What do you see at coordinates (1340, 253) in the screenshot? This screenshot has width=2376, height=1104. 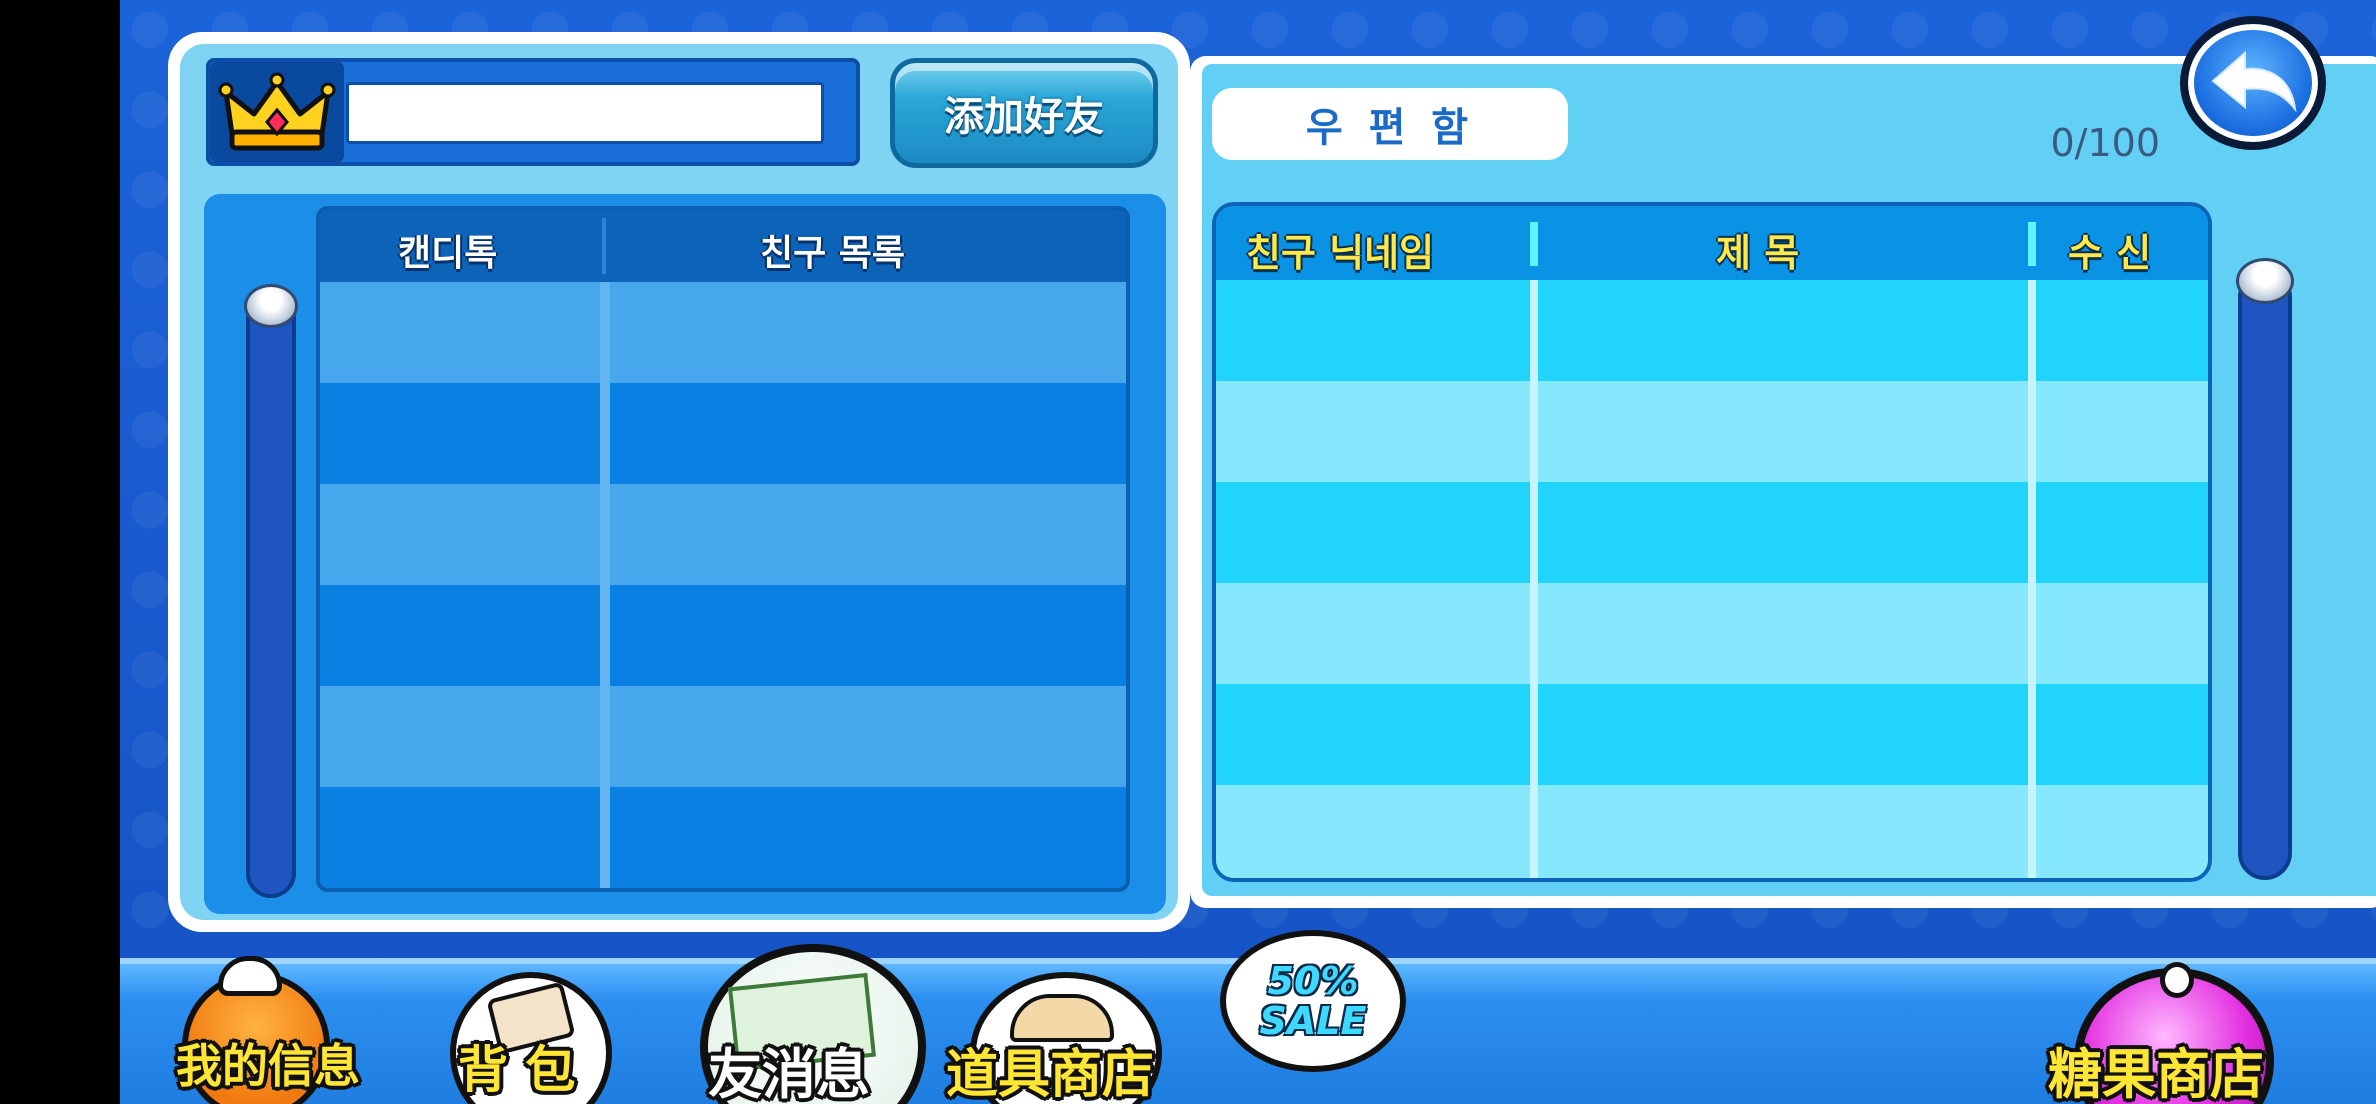 I see `column-friend-nickname: 친구 닉네임` at bounding box center [1340, 253].